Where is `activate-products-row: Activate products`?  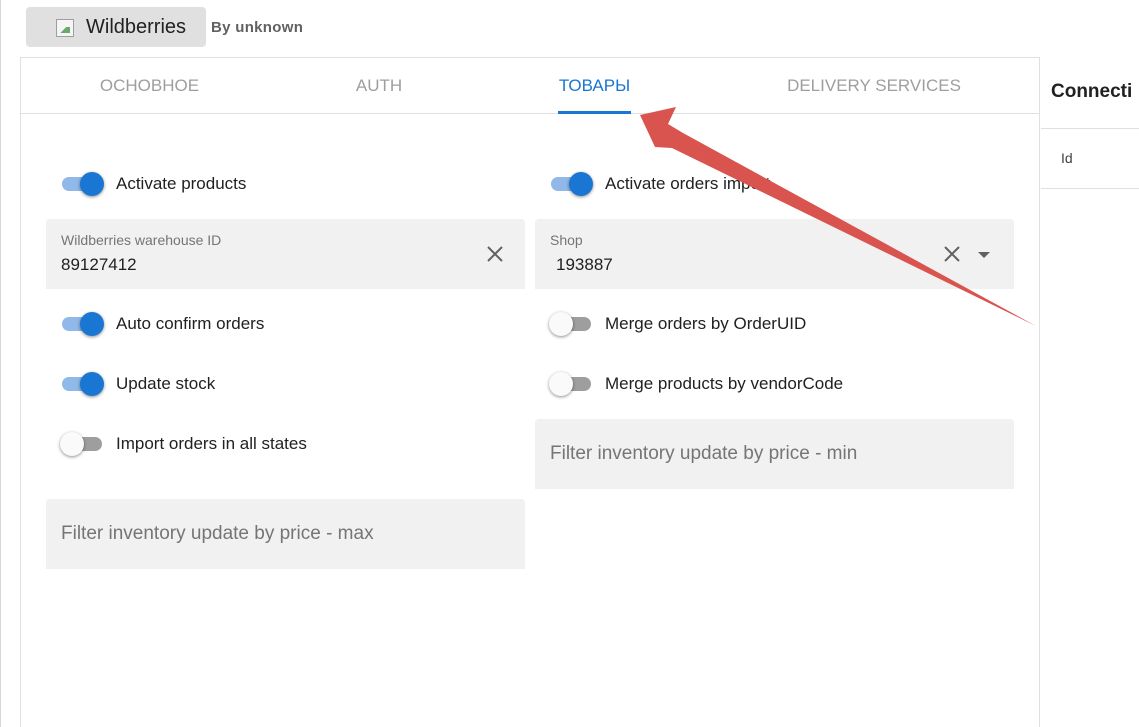
activate-products-row: Activate products is located at coordinates (153, 184).